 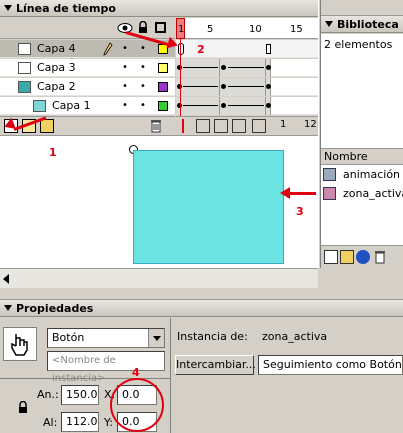 I want to click on pencil-icon, so click(x=108, y=49).